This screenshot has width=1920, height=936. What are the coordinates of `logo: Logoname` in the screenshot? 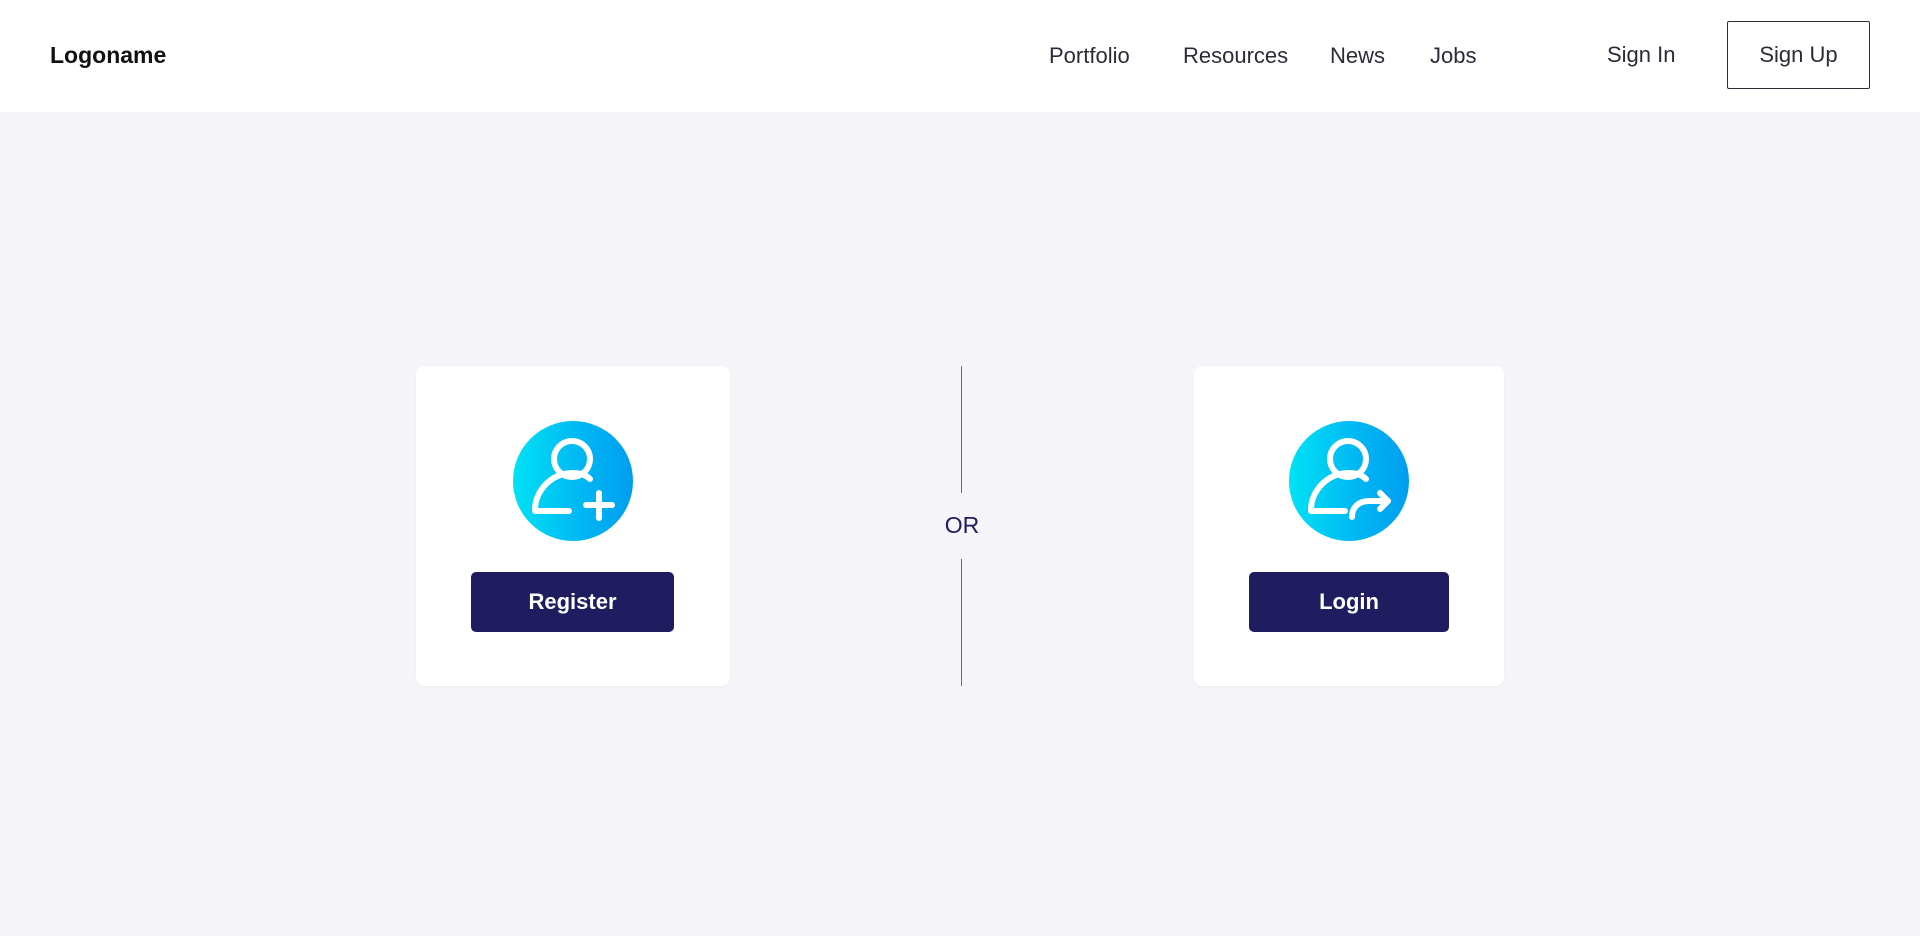 It's located at (108, 55).